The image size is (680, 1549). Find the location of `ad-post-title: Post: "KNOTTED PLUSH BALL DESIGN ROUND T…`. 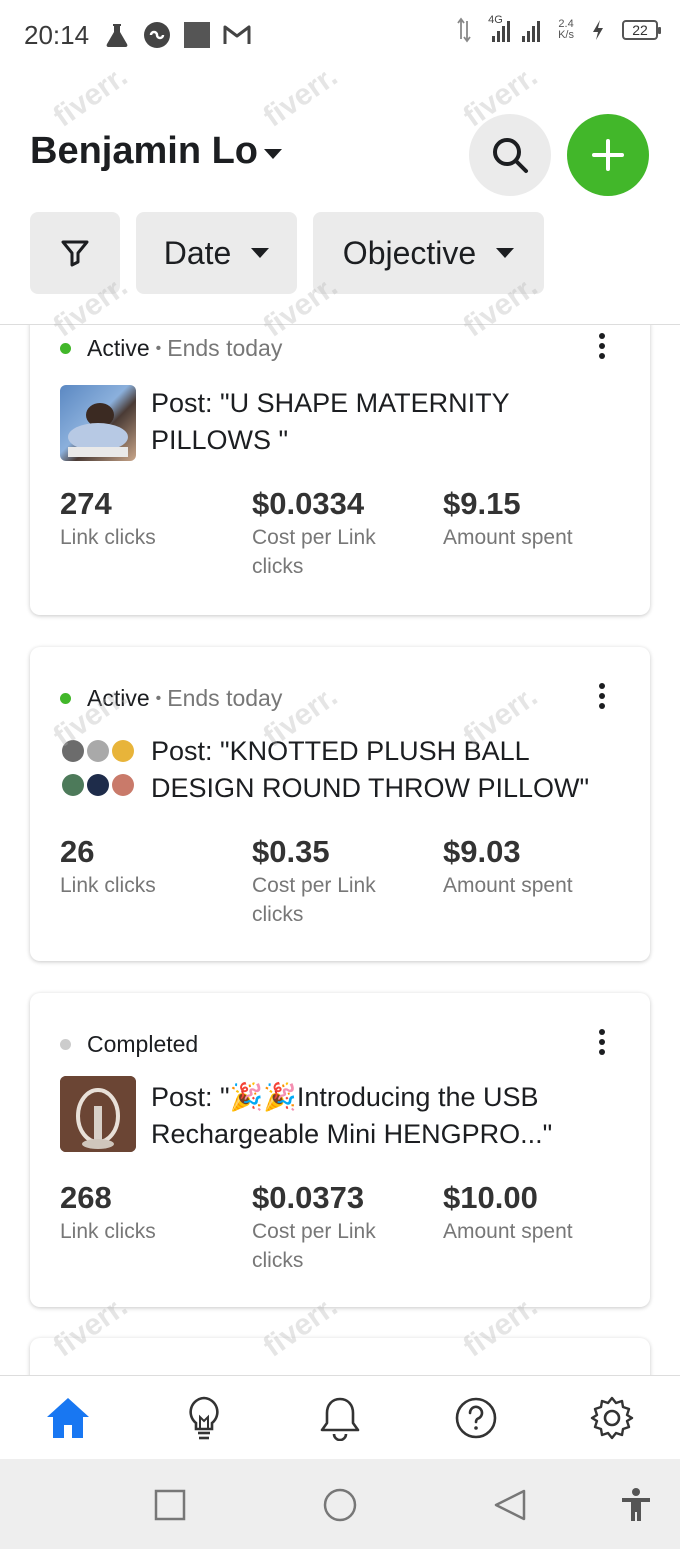

ad-post-title: Post: "KNOTTED PLUSH BALL DESIGN ROUND T… is located at coordinates (370, 769).